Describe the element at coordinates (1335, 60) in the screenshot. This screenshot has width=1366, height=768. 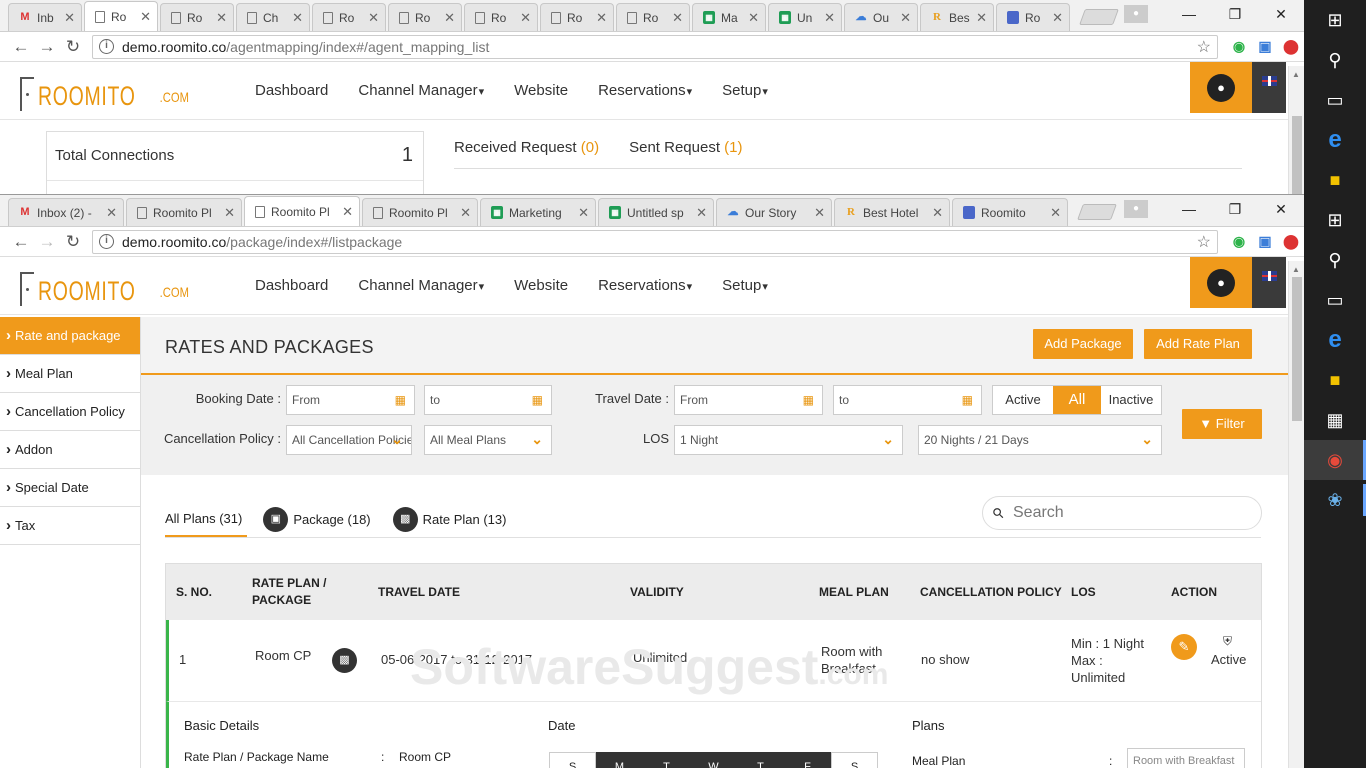
I see `search-icon: ⚲` at that location.